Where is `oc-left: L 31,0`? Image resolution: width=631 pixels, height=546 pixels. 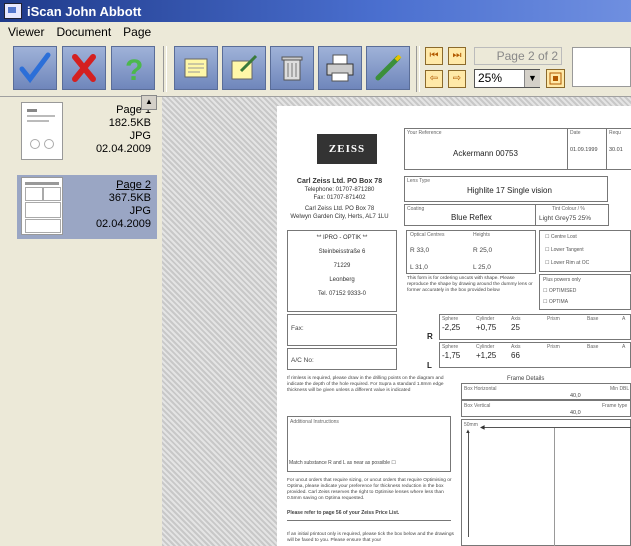 oc-left: L 31,0 is located at coordinates (419, 267).